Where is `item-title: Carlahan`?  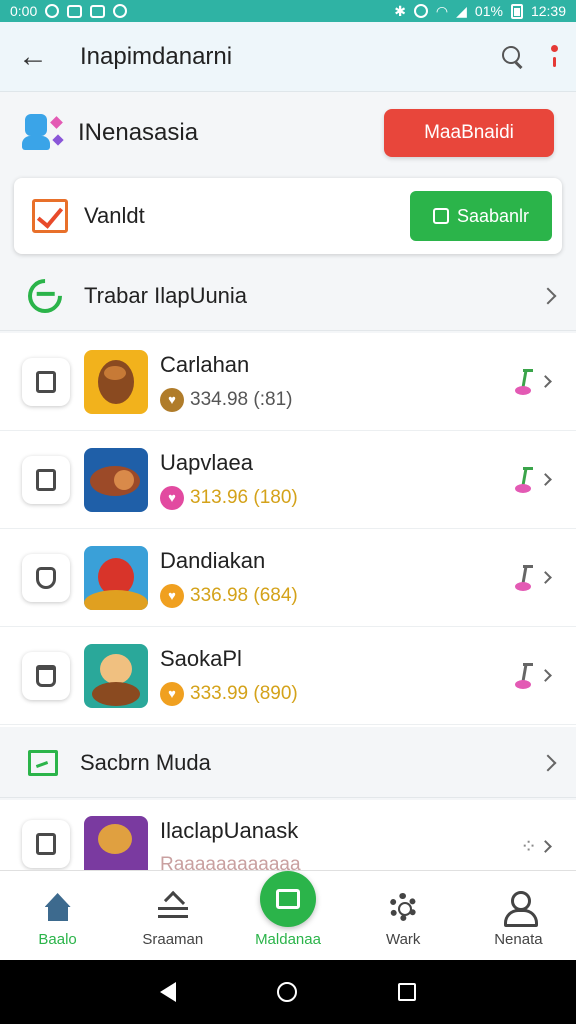 item-title: Carlahan is located at coordinates (205, 364).